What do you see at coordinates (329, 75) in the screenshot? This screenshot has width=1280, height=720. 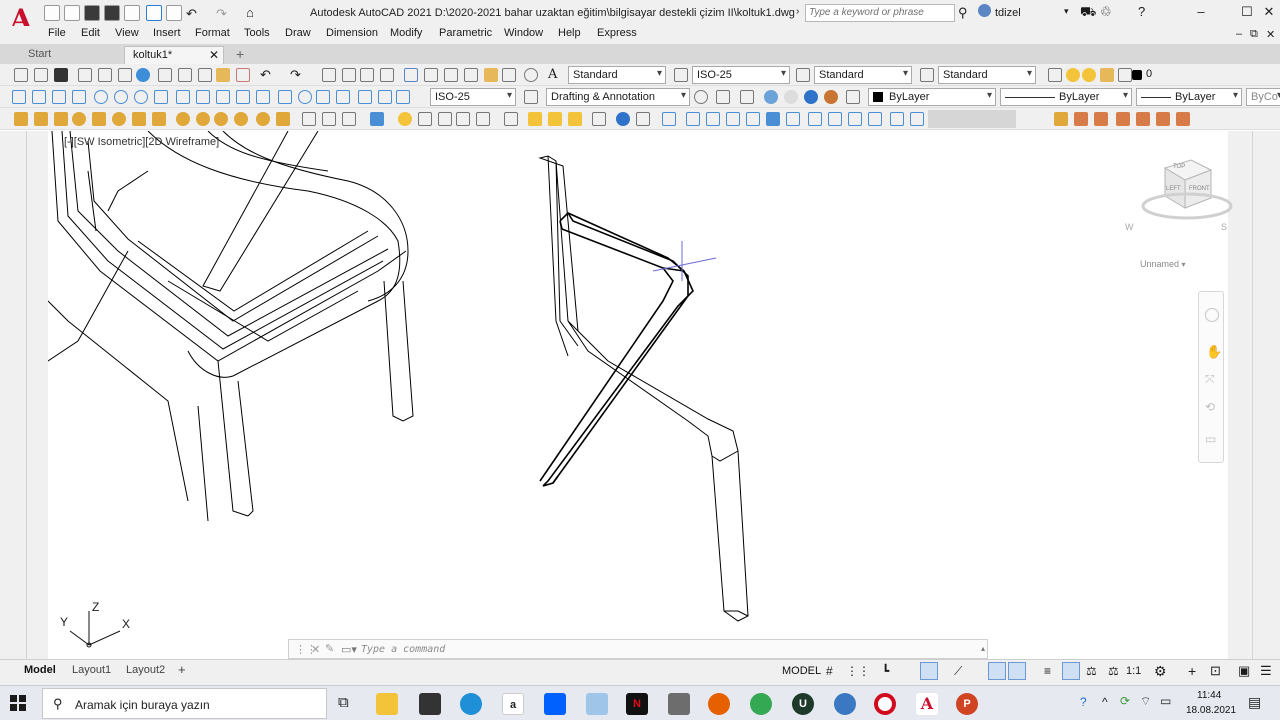 I see `pan-icon` at bounding box center [329, 75].